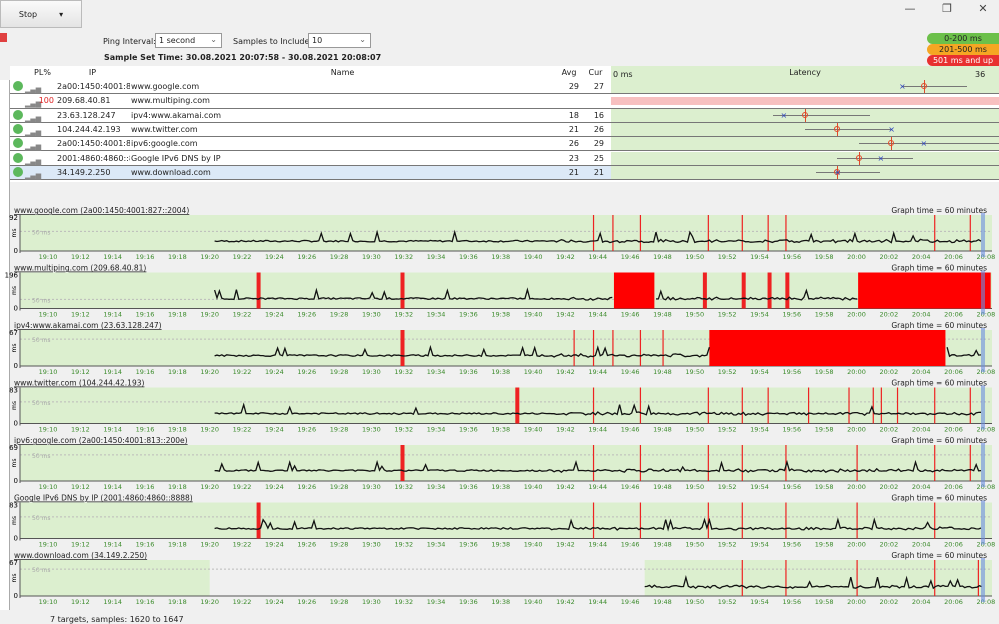  I want to click on table-row: ▂▄▆ 104.244.42.193 www.twitter.com 21 26 ×, so click(504, 130).